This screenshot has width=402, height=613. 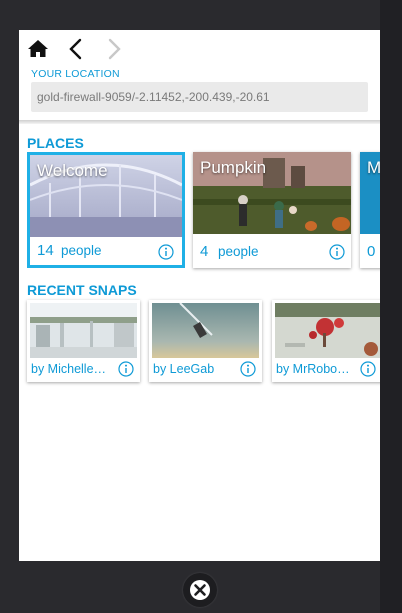 I want to click on people-count: 14, so click(x=45, y=250).